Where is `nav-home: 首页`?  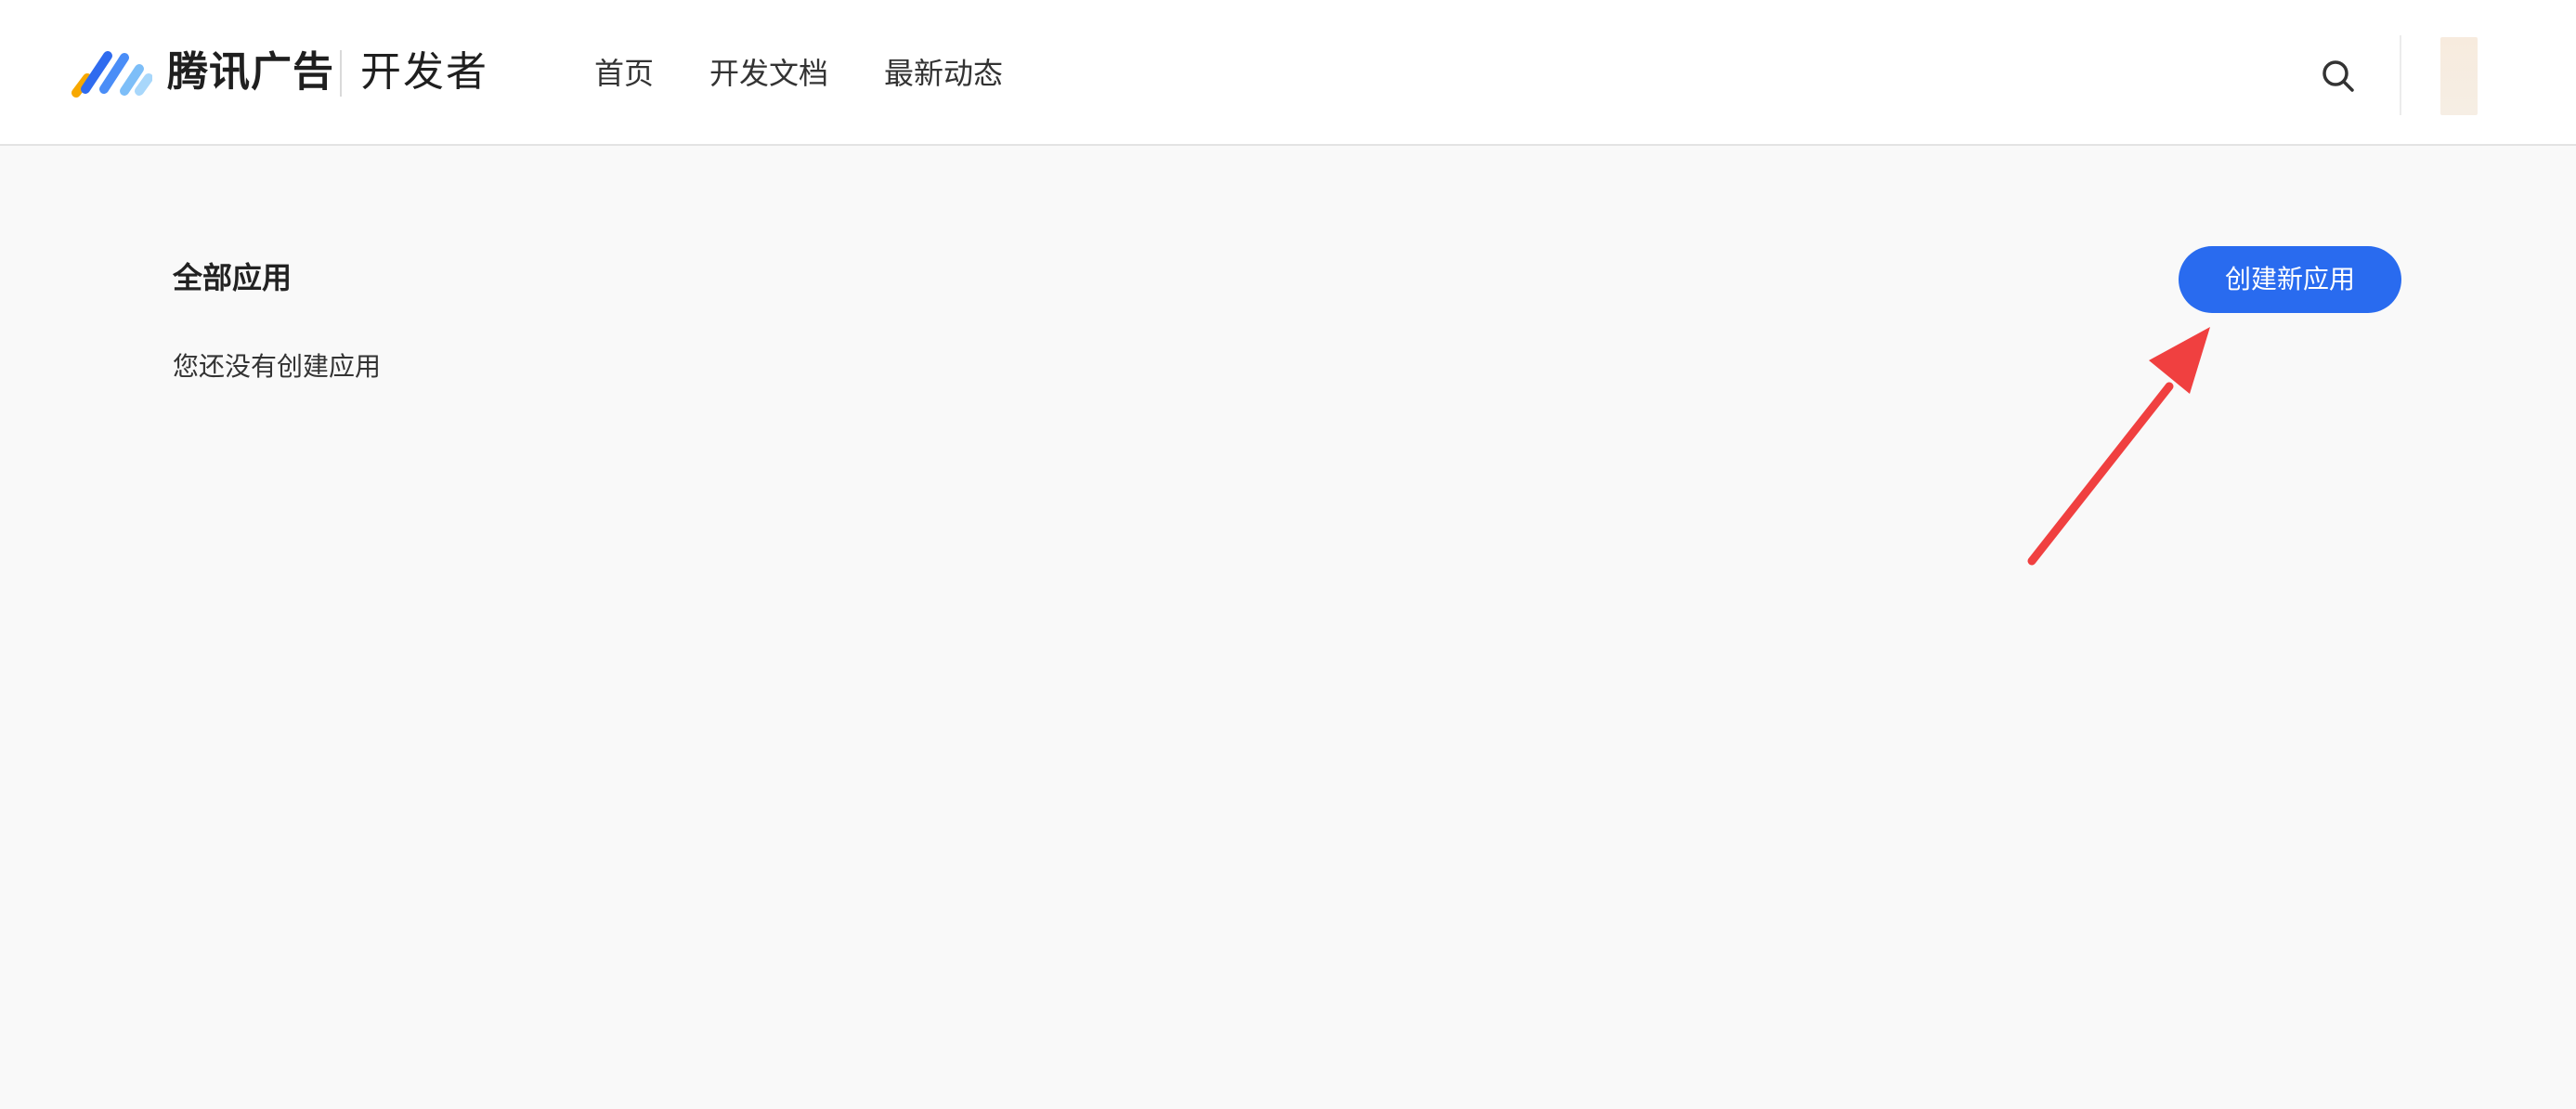 nav-home: 首页 is located at coordinates (624, 73).